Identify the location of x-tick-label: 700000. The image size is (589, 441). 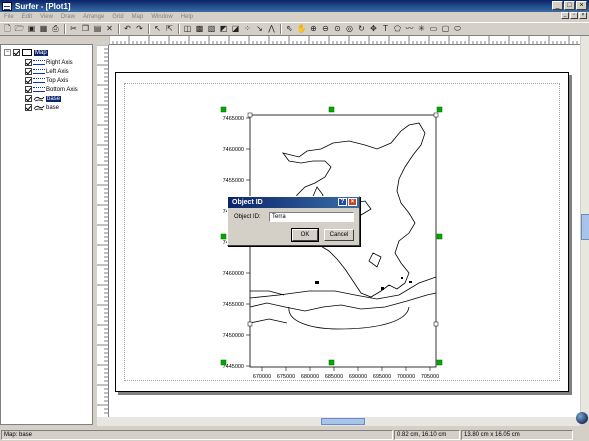
(406, 377).